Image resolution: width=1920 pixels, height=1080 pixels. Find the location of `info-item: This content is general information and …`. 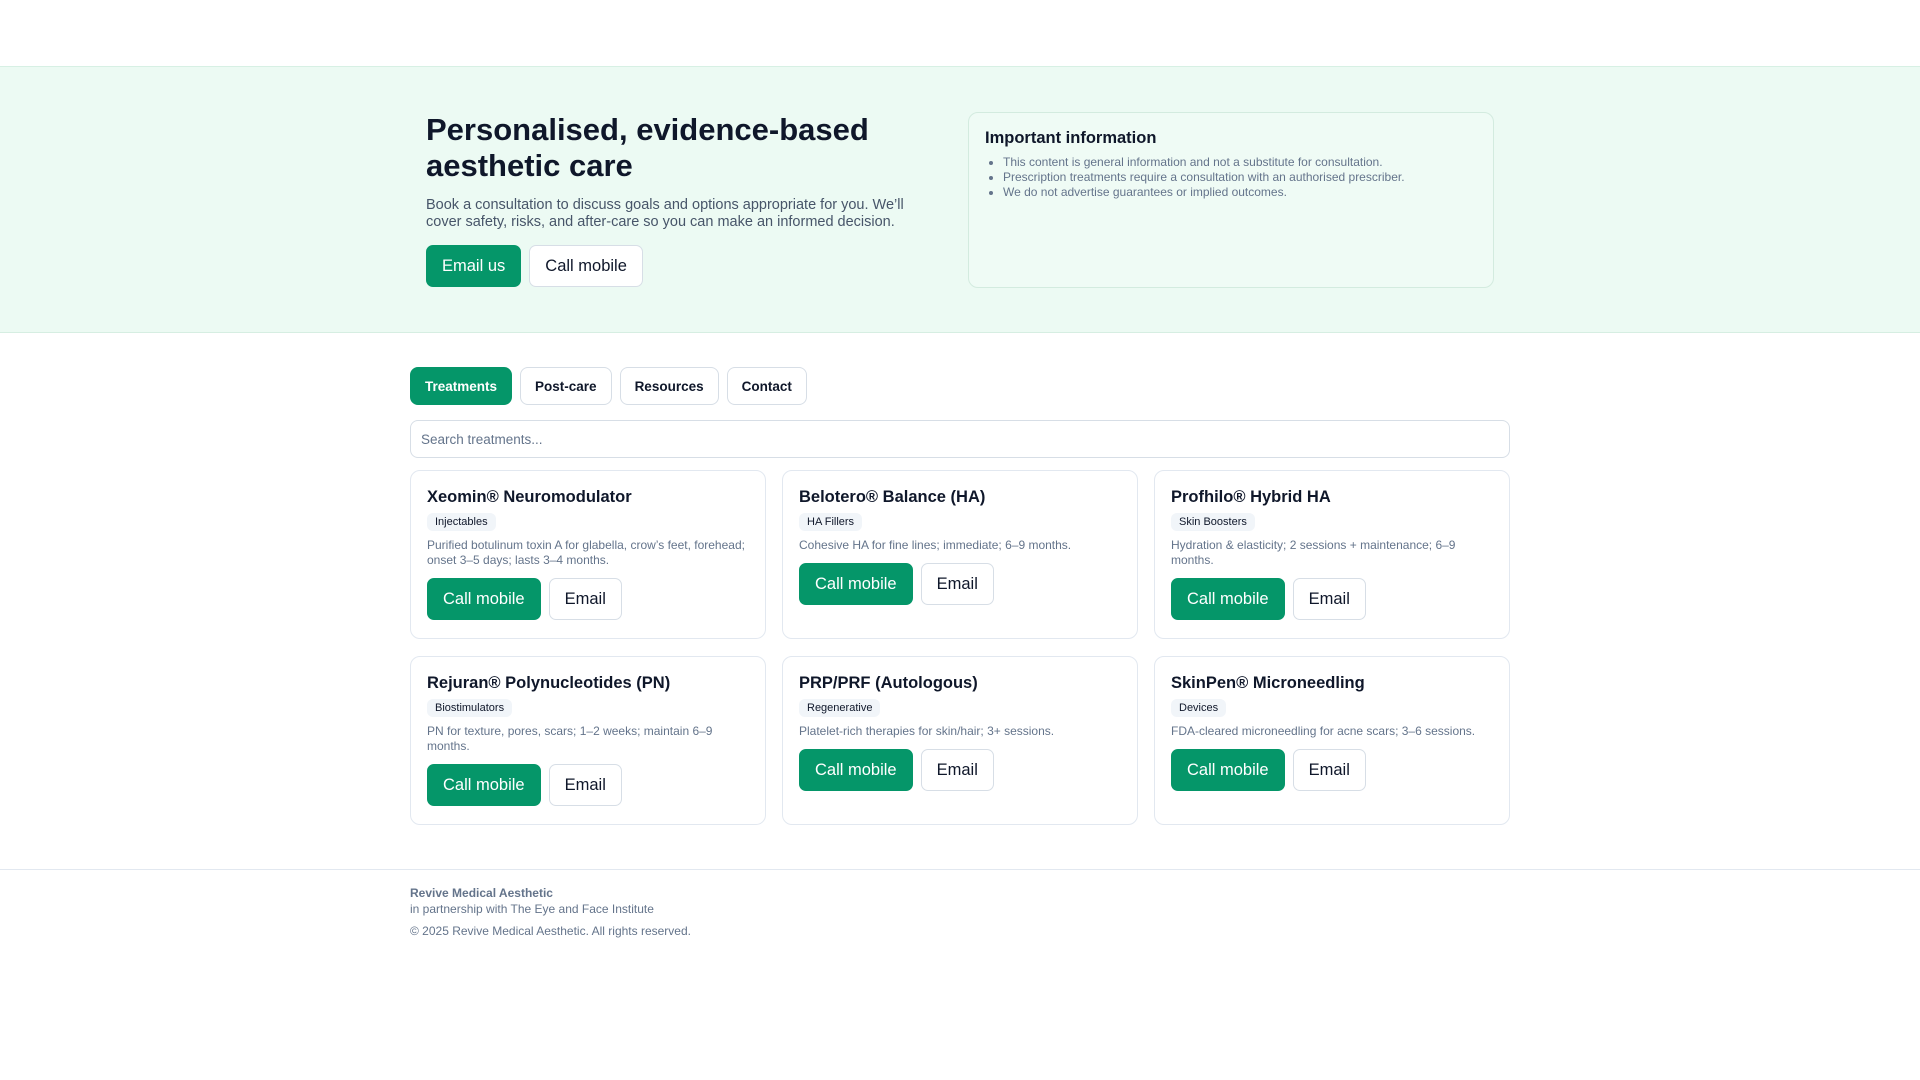

info-item: This content is general information and … is located at coordinates (1240, 162).